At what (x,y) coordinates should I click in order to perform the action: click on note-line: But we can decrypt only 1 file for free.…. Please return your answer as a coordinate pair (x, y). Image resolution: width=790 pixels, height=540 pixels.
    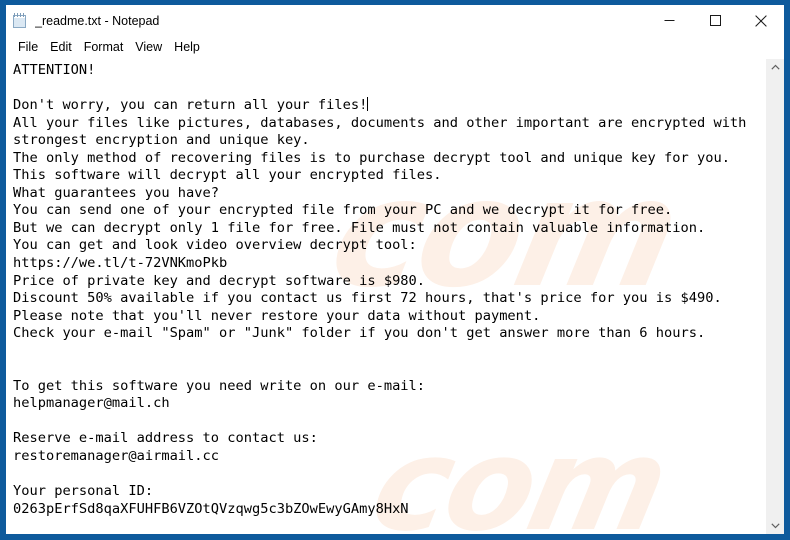
    Looking at the image, I should click on (359, 227).